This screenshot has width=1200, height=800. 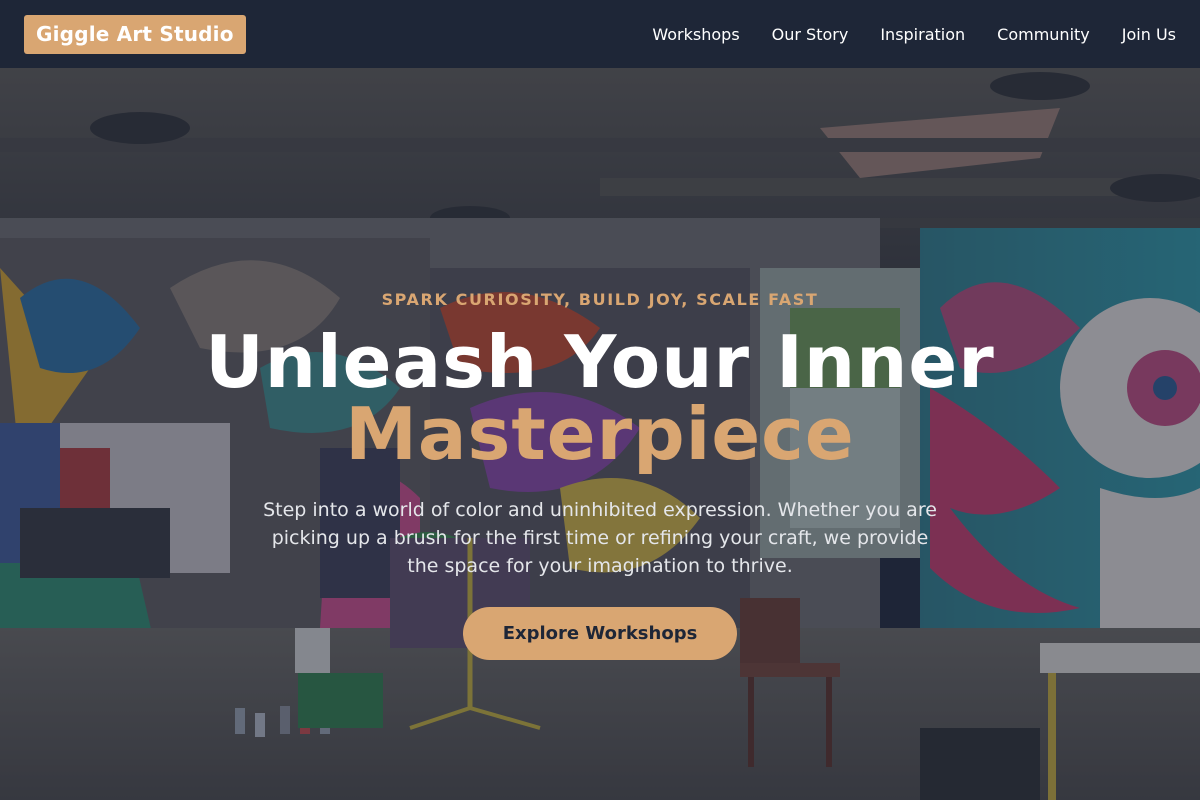 What do you see at coordinates (600, 362) in the screenshot?
I see `hero-title-line1: Unleash Your Inner` at bounding box center [600, 362].